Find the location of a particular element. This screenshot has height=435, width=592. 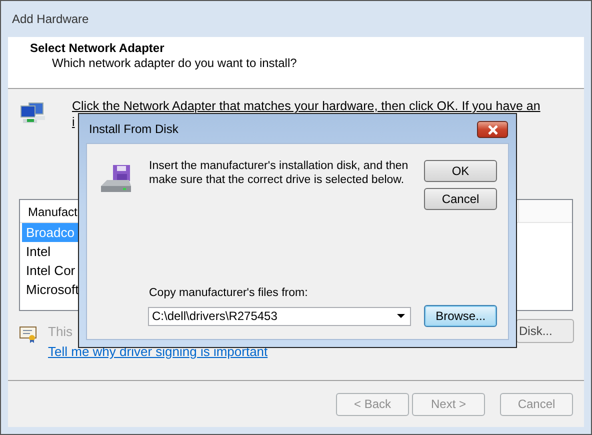

certificate-icon is located at coordinates (28, 334).